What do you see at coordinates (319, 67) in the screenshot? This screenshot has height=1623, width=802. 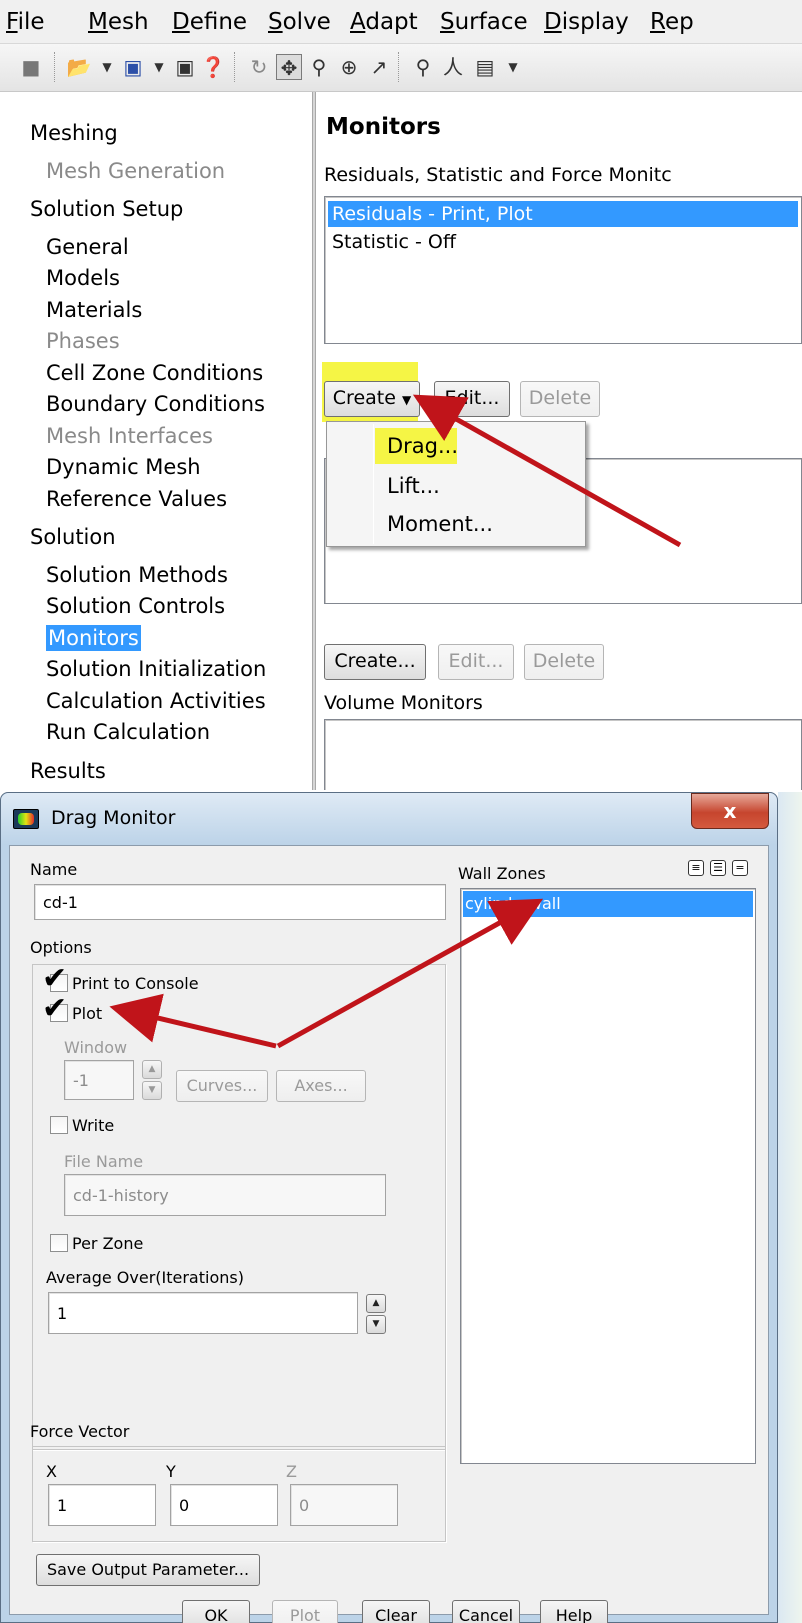 I see `zoom-fit-icon: ⚲` at bounding box center [319, 67].